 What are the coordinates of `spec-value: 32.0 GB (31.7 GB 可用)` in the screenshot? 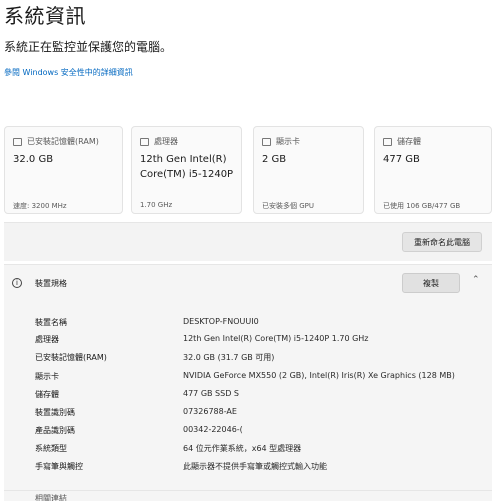 It's located at (229, 357).